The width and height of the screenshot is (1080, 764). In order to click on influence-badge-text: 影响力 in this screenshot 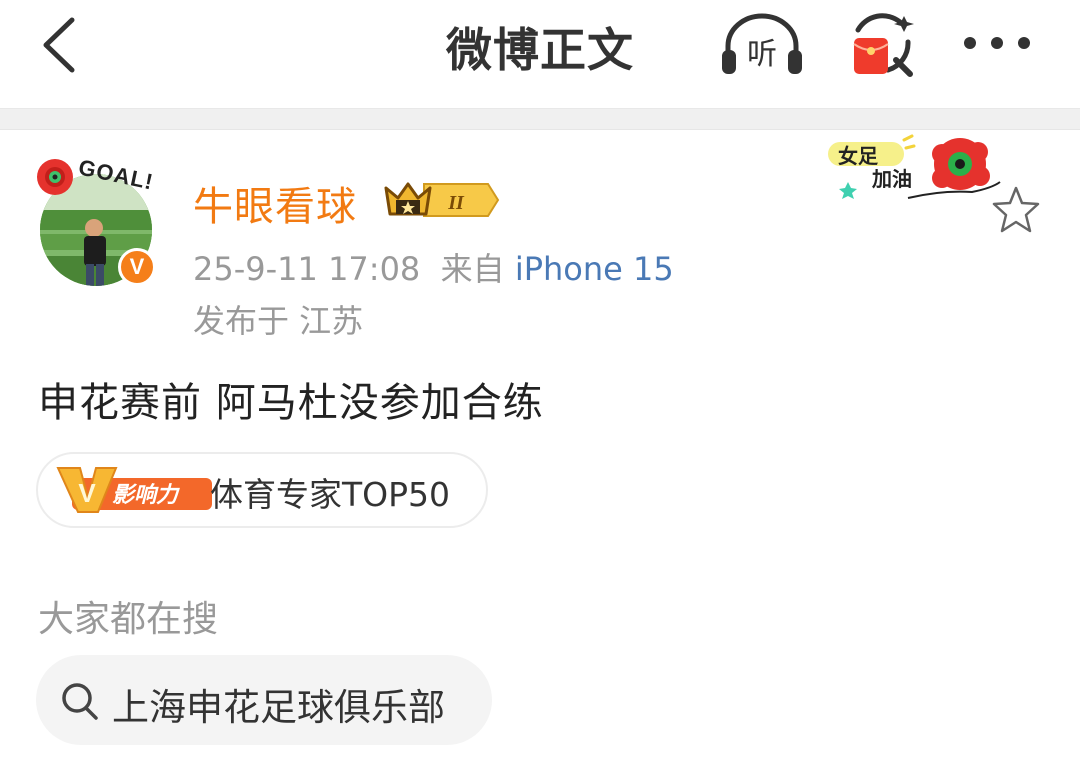, I will do `click(146, 495)`.